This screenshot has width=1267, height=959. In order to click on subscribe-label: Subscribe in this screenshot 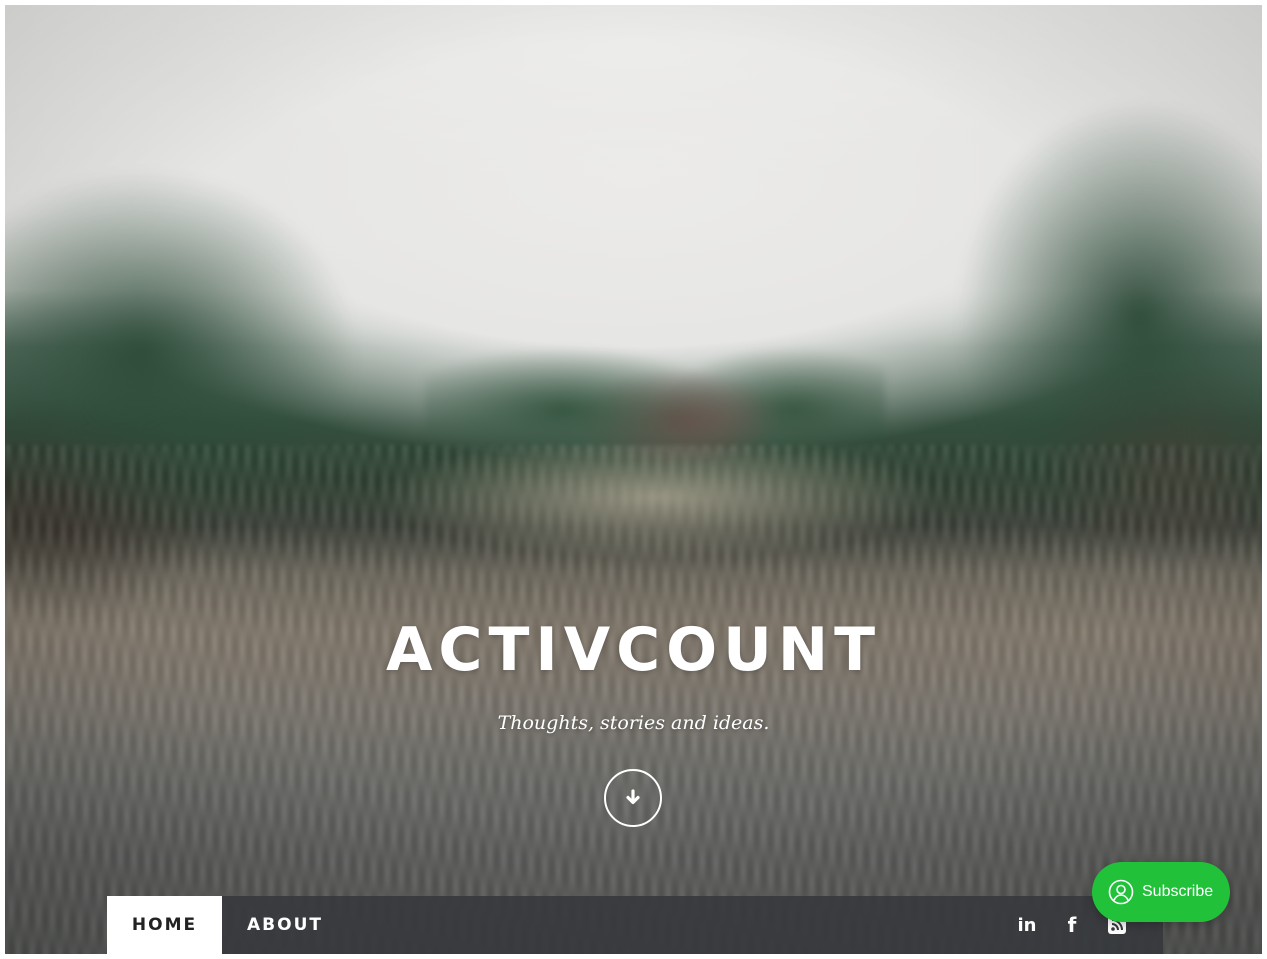, I will do `click(1178, 891)`.